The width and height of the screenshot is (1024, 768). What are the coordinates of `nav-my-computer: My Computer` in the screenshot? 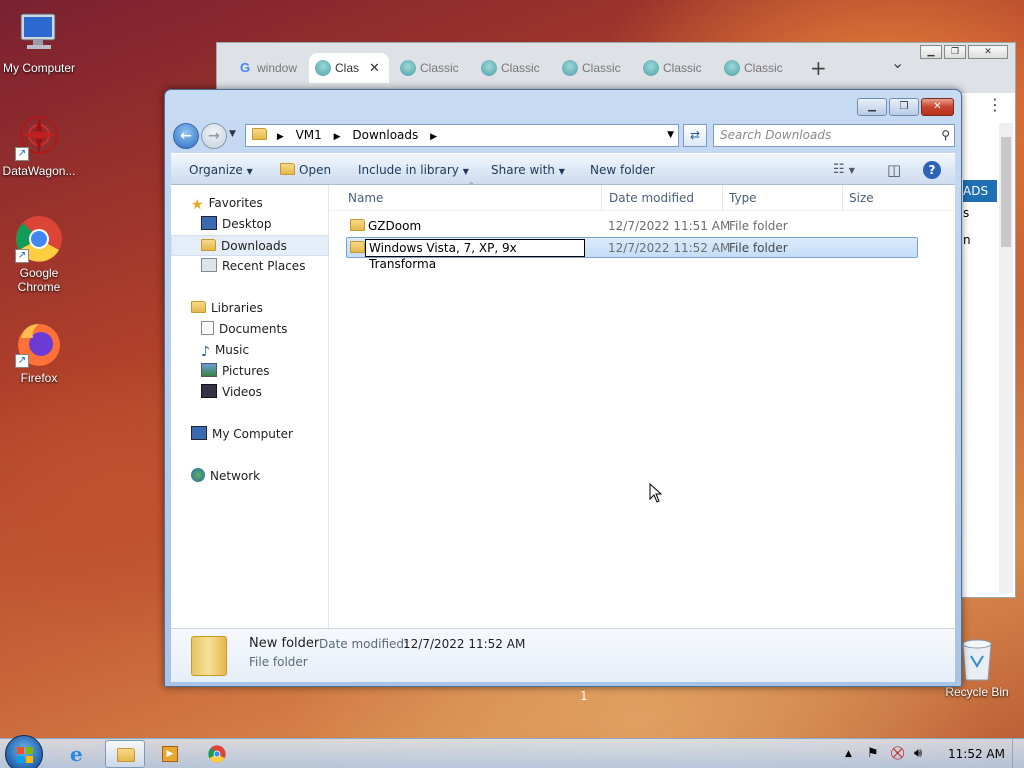 It's located at (250, 434).